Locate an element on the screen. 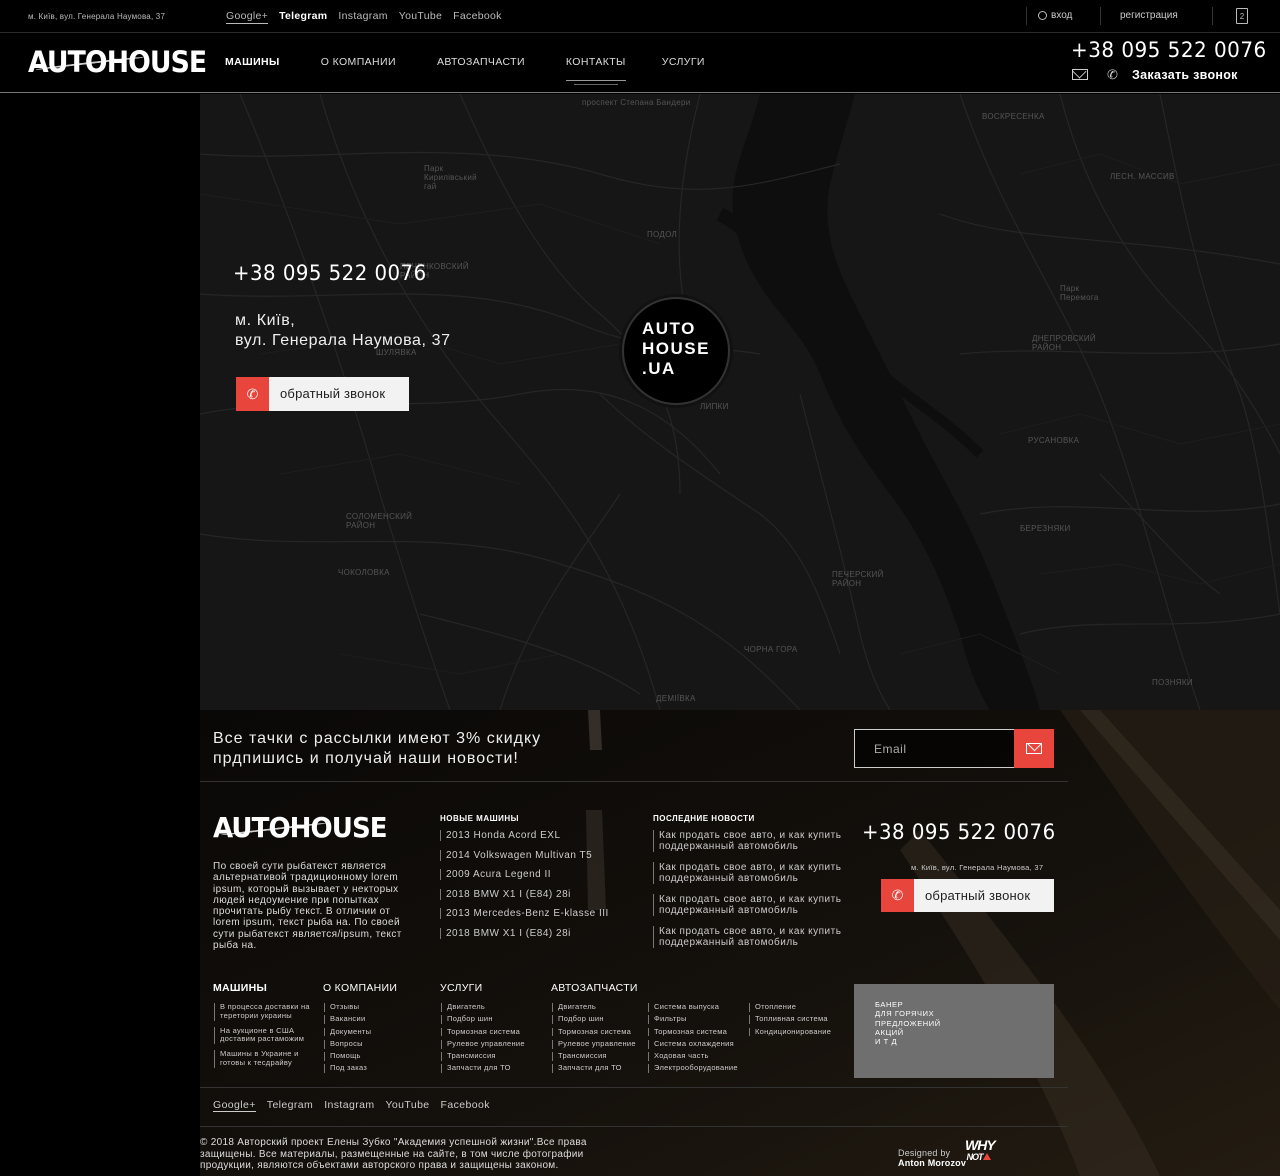 Image resolution: width=1280 pixels, height=1176 pixels. map-label: ЛИПКИ is located at coordinates (714, 406).